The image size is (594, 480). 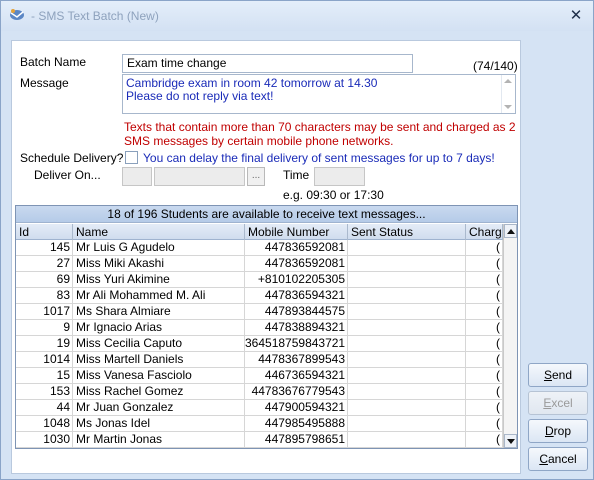 I want to click on table-row: 1048 Ms Jonas Idel 447985495888 (, so click(x=259, y=424).